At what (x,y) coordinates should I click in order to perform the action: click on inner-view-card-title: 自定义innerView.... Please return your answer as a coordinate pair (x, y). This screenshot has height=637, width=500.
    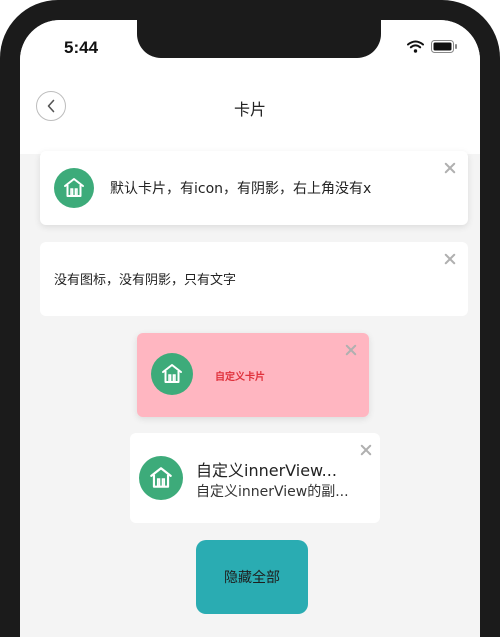
    Looking at the image, I should click on (266, 470).